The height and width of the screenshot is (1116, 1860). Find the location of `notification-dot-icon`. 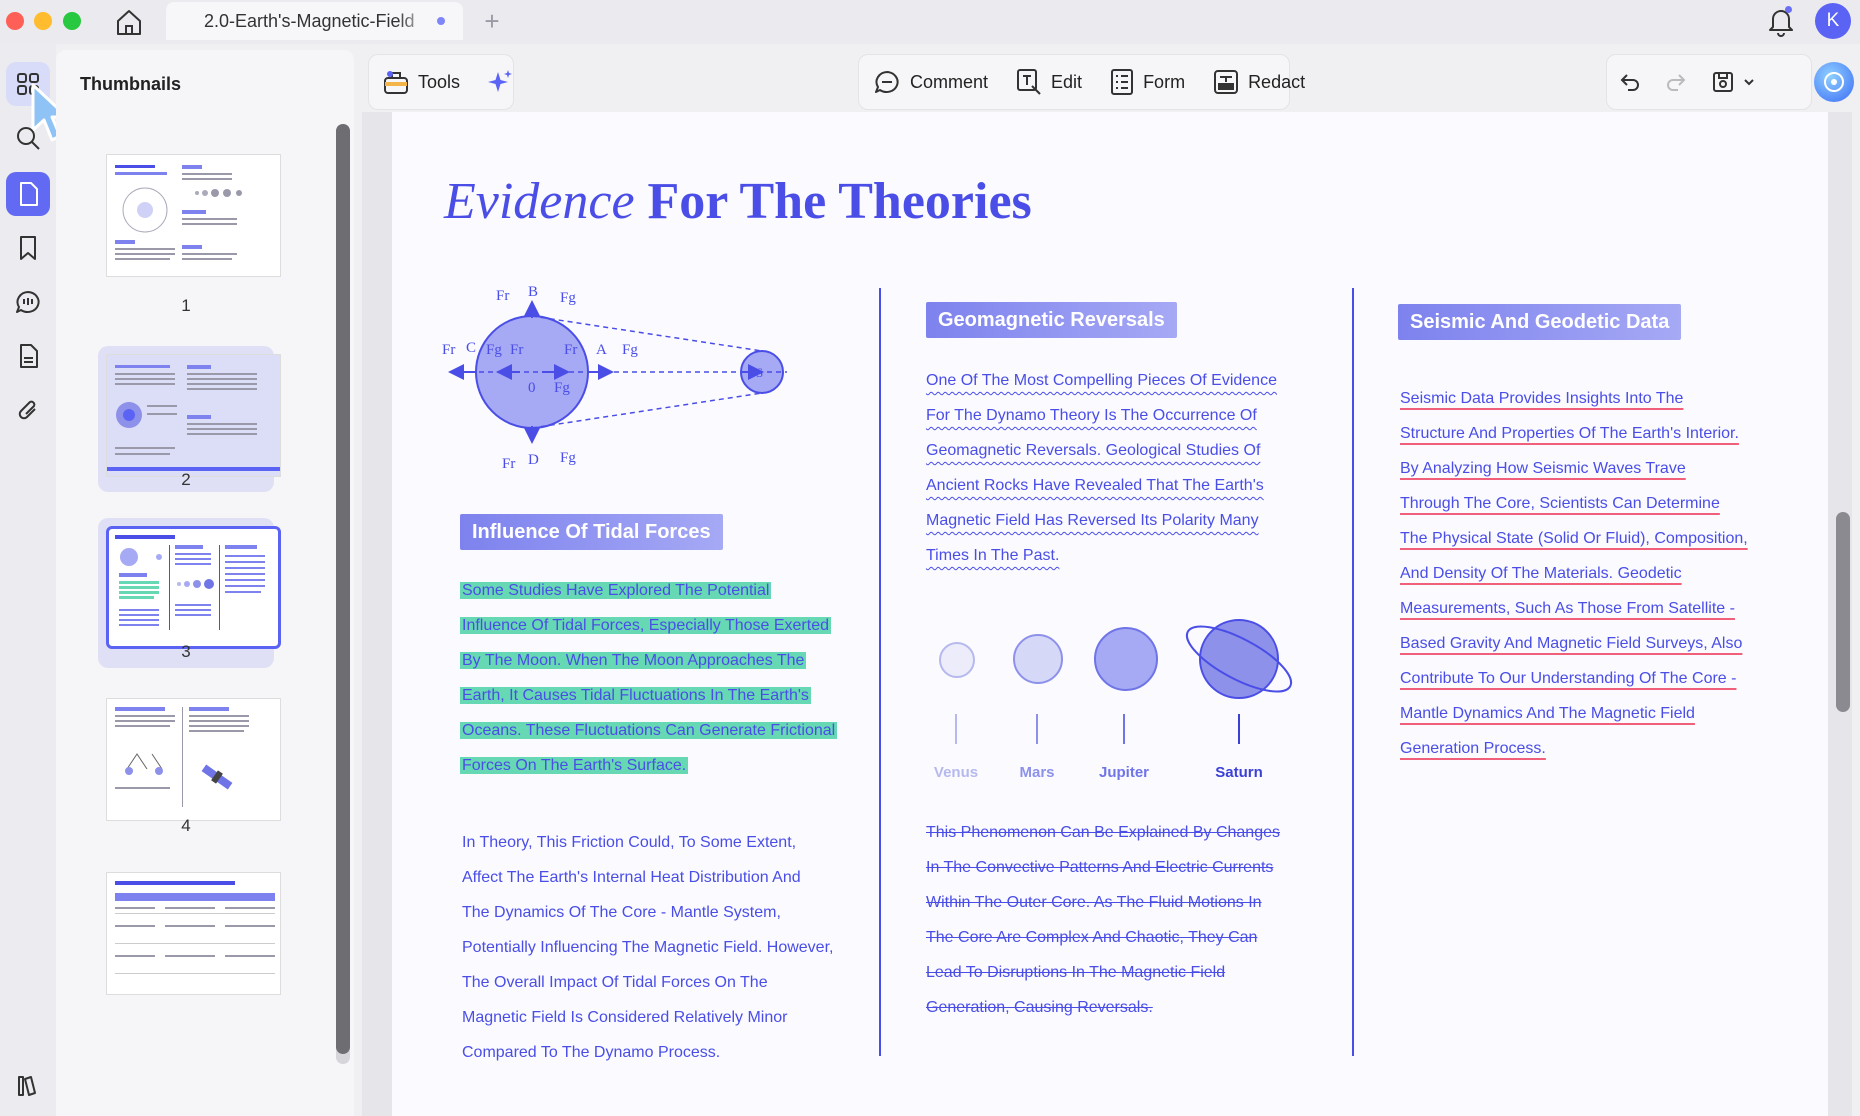

notification-dot-icon is located at coordinates (1788, 9).